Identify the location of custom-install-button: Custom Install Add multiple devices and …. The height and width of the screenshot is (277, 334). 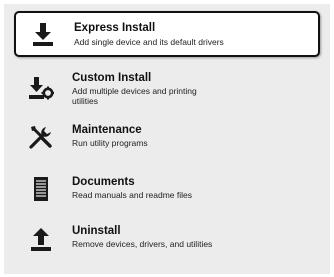
(167, 88).